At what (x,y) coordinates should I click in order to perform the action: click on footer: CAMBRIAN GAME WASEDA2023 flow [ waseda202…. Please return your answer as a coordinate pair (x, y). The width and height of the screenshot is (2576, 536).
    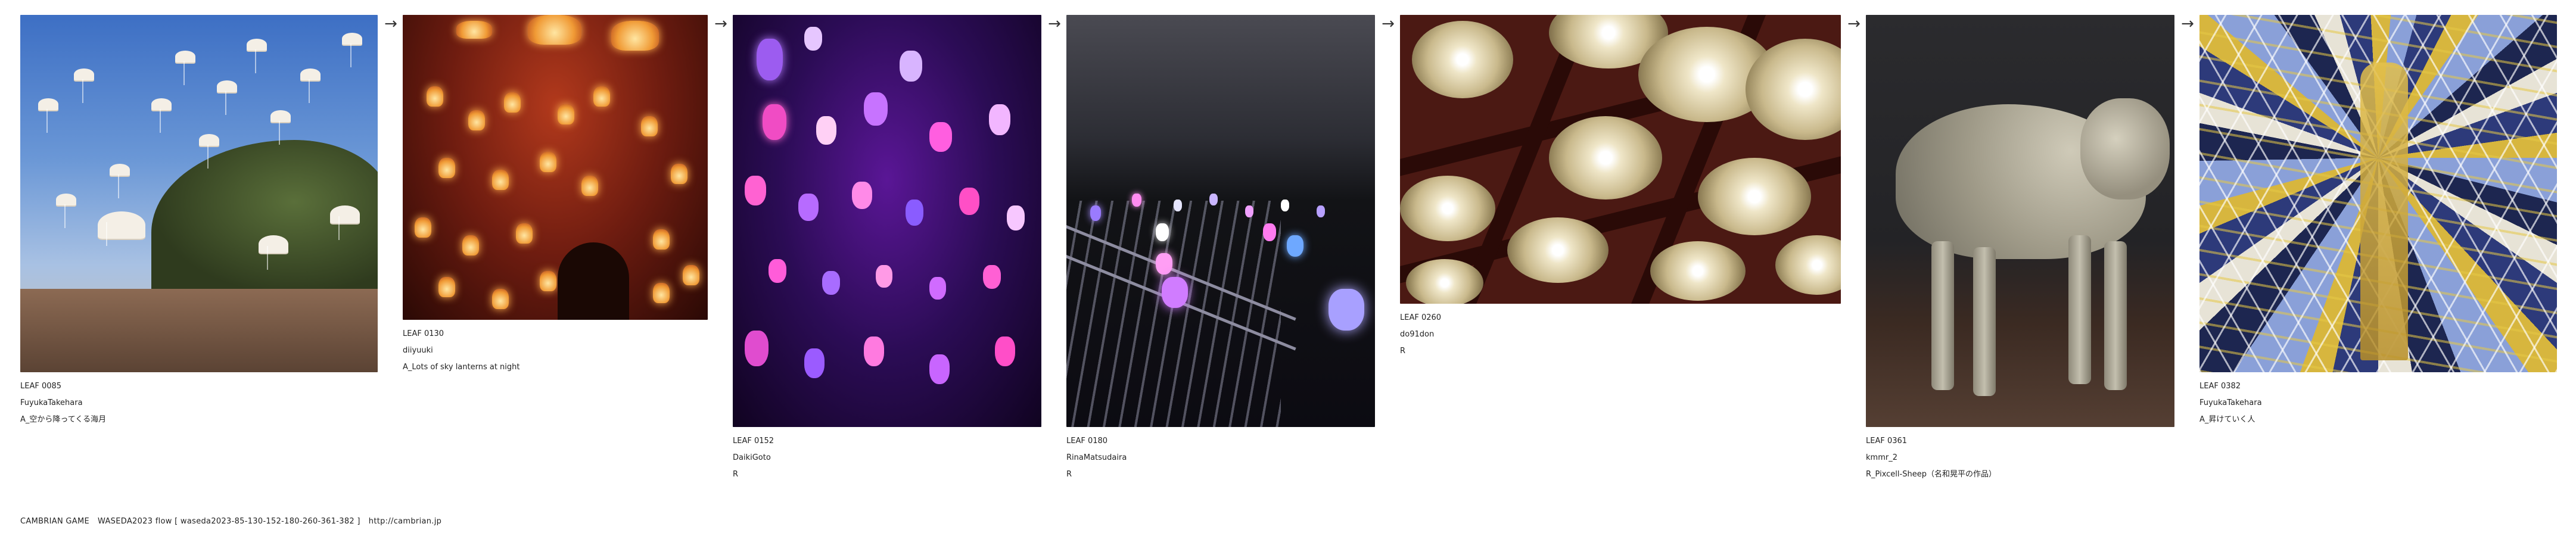
    Looking at the image, I should click on (235, 521).